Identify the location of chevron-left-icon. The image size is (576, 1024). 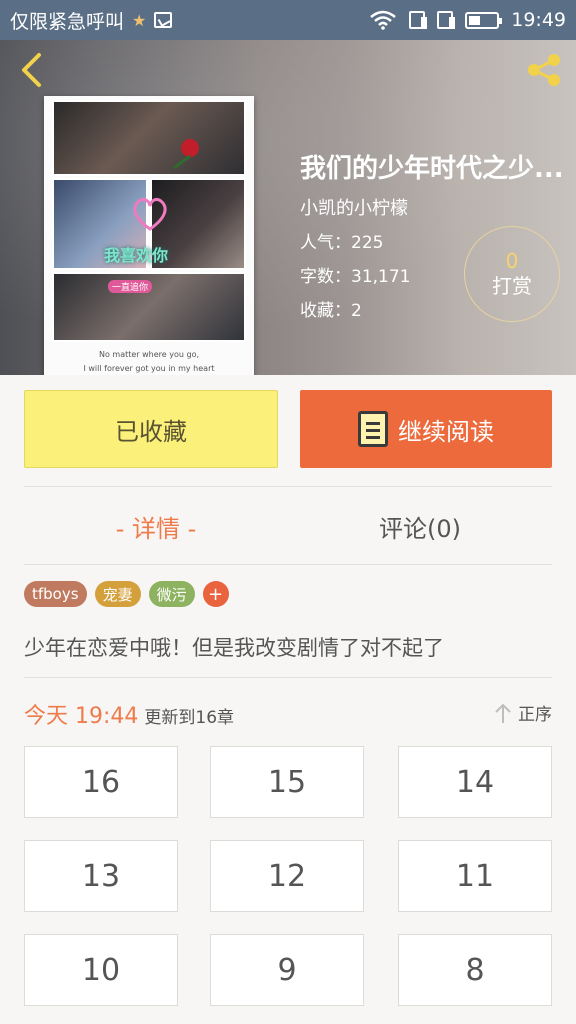
(31, 70).